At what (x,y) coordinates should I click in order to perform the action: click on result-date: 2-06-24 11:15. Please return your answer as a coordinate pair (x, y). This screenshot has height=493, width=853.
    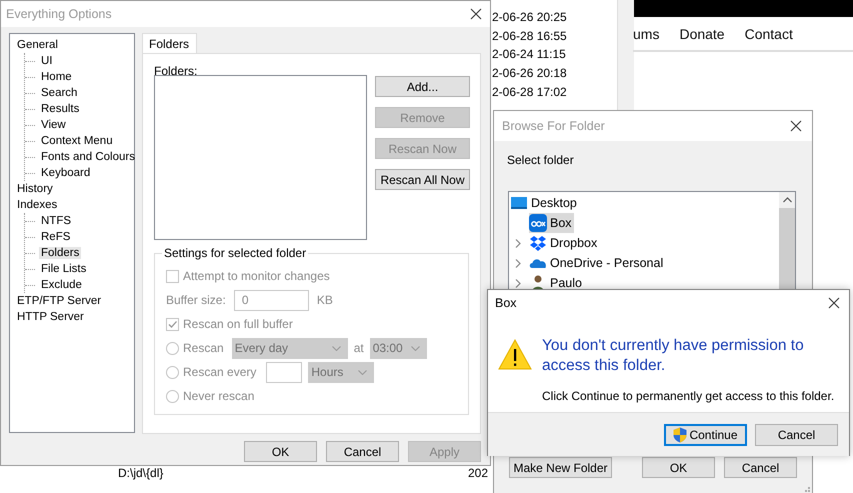
    Looking at the image, I should click on (529, 55).